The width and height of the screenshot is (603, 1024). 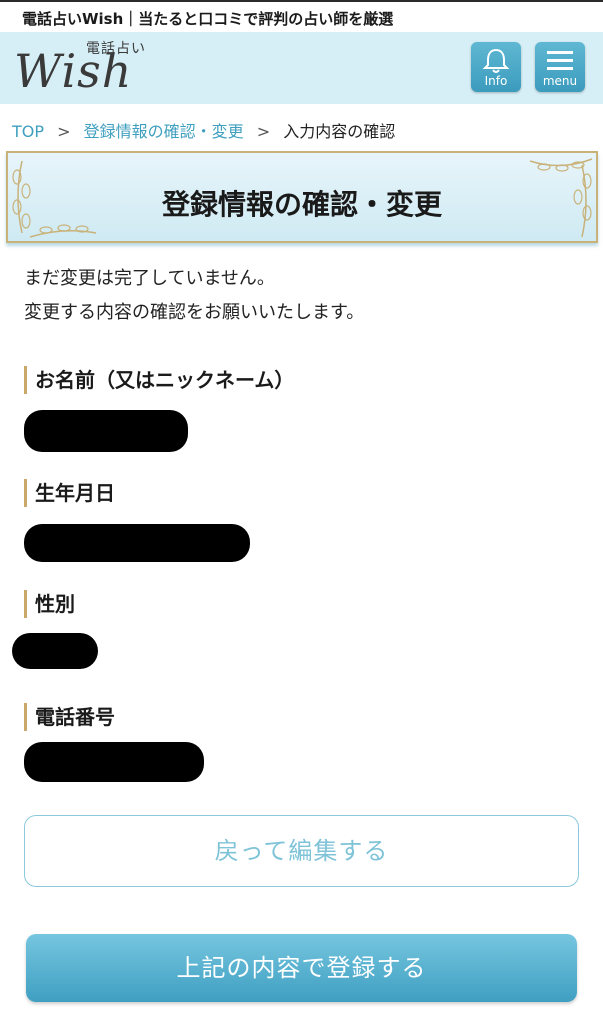 I want to click on page-title: 登録情報の確認・変更, so click(x=301, y=204).